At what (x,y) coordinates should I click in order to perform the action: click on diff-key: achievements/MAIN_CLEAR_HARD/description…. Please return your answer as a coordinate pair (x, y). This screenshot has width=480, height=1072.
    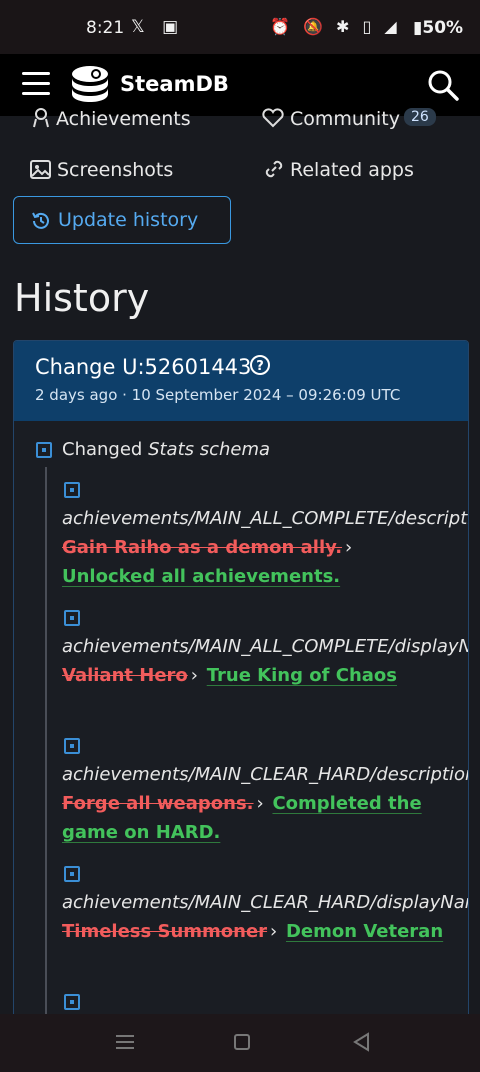
    Looking at the image, I should click on (265, 774).